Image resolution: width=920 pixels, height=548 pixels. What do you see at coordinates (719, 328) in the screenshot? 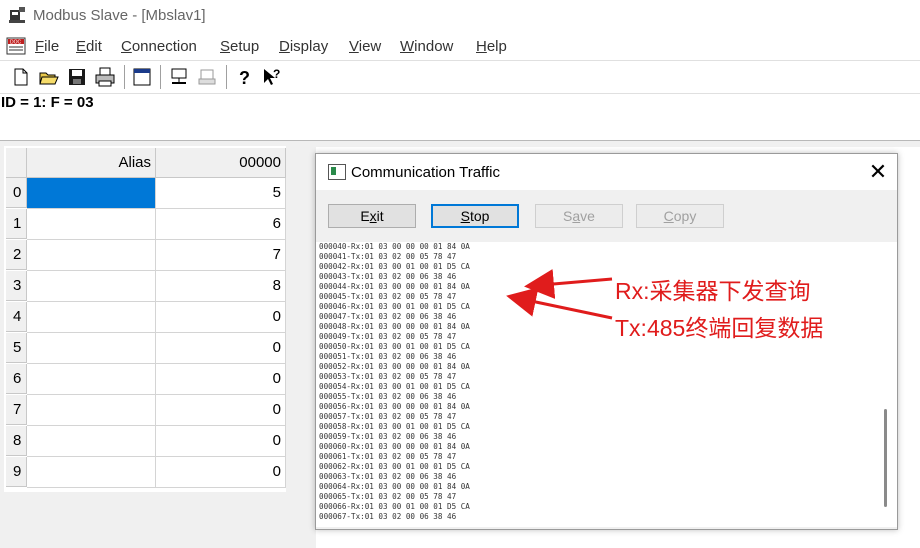
I see `tx-annotation: Tx:485终端回复数据` at bounding box center [719, 328].